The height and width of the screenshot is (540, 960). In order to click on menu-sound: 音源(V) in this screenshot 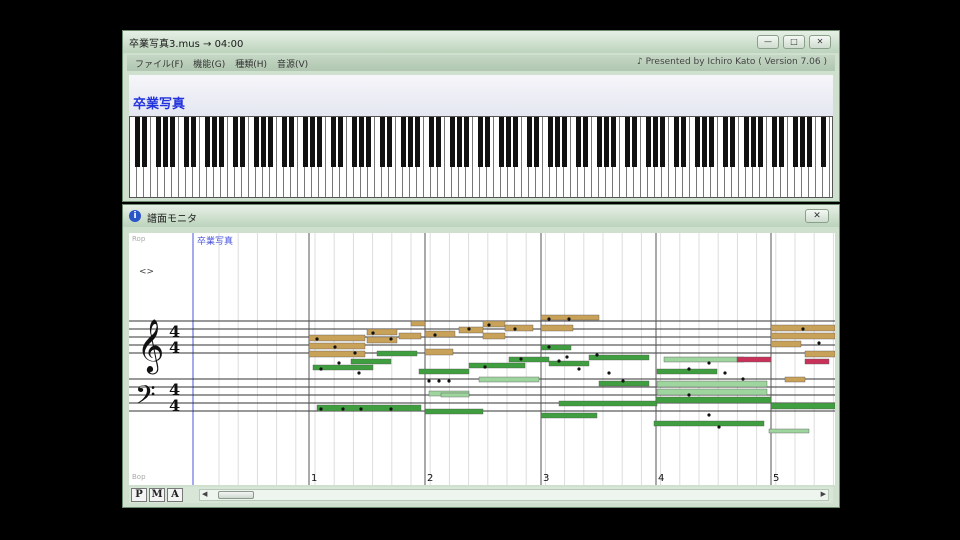, I will do `click(292, 63)`.